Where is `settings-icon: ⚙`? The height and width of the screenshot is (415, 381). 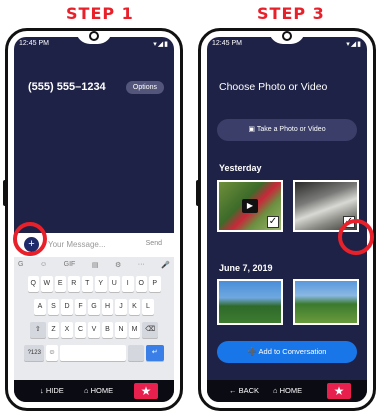 settings-icon: ⚙ is located at coordinates (118, 266).